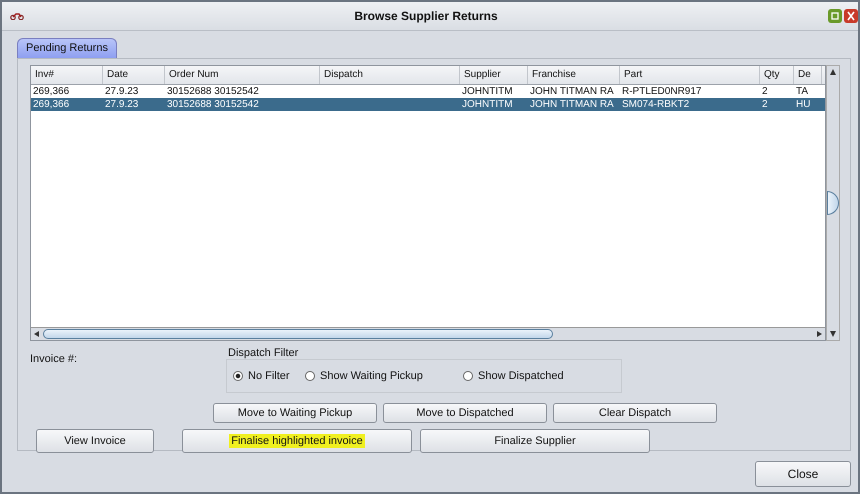 The image size is (864, 498). Describe the element at coordinates (263, 353) in the screenshot. I see `filter-title: Dispatch Filter` at that location.